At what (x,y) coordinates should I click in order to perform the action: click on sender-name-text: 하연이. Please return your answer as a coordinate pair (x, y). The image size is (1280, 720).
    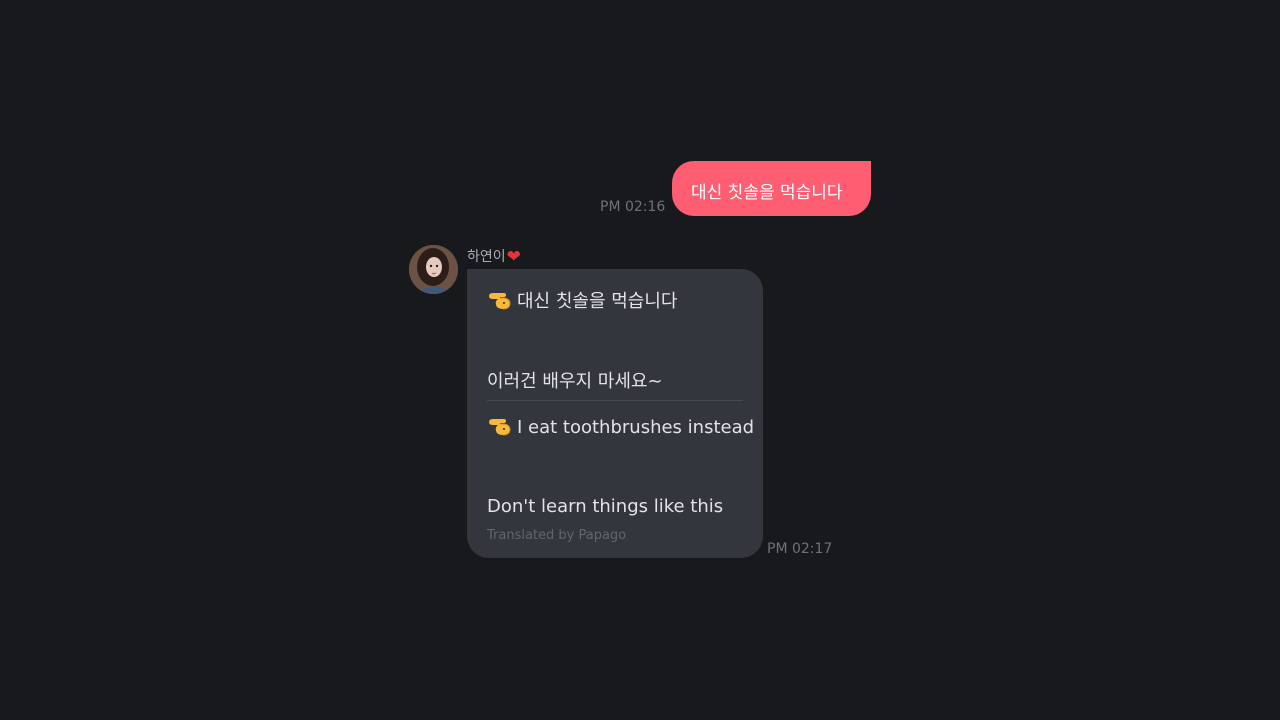
    Looking at the image, I should click on (486, 257).